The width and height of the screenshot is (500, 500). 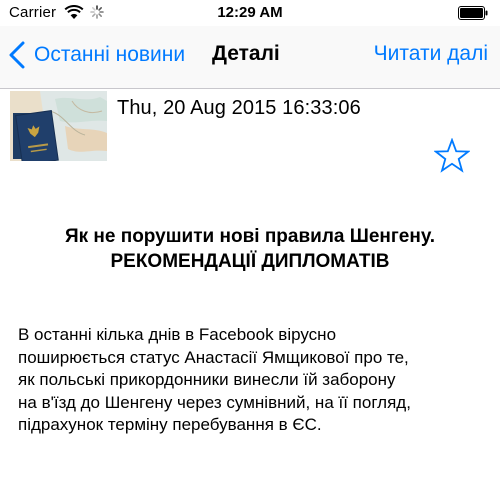 What do you see at coordinates (250, 236) in the screenshot?
I see `article-title-line: Як не порушити нові правила Шенгену.` at bounding box center [250, 236].